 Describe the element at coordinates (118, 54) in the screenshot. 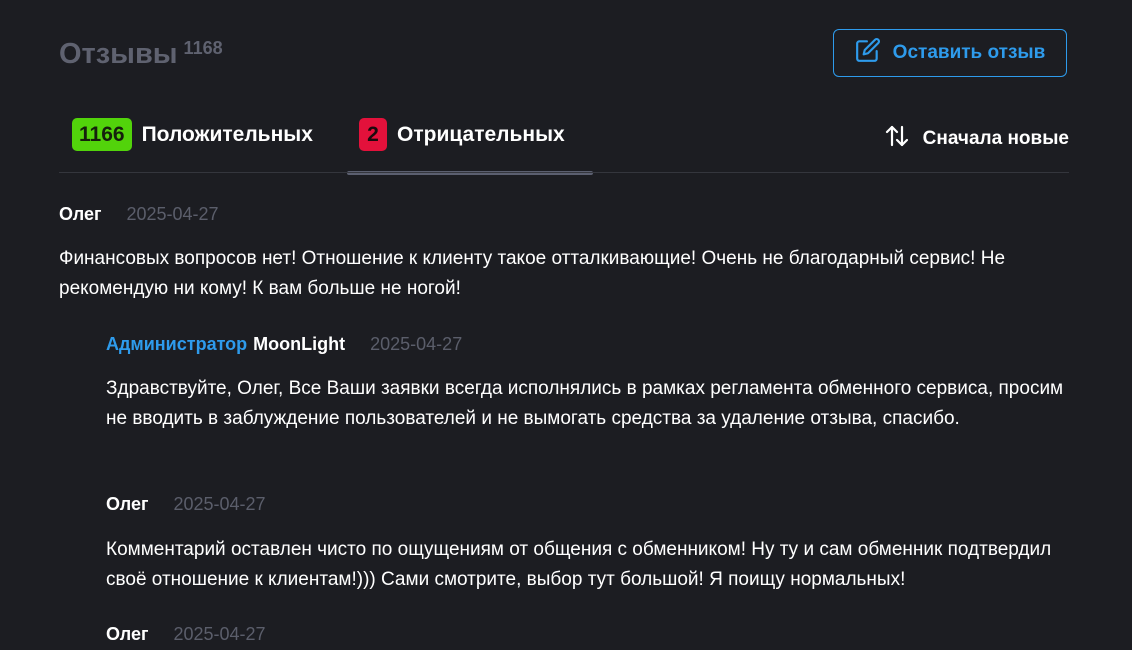

I see `reviews-title-text: Отзывы` at that location.